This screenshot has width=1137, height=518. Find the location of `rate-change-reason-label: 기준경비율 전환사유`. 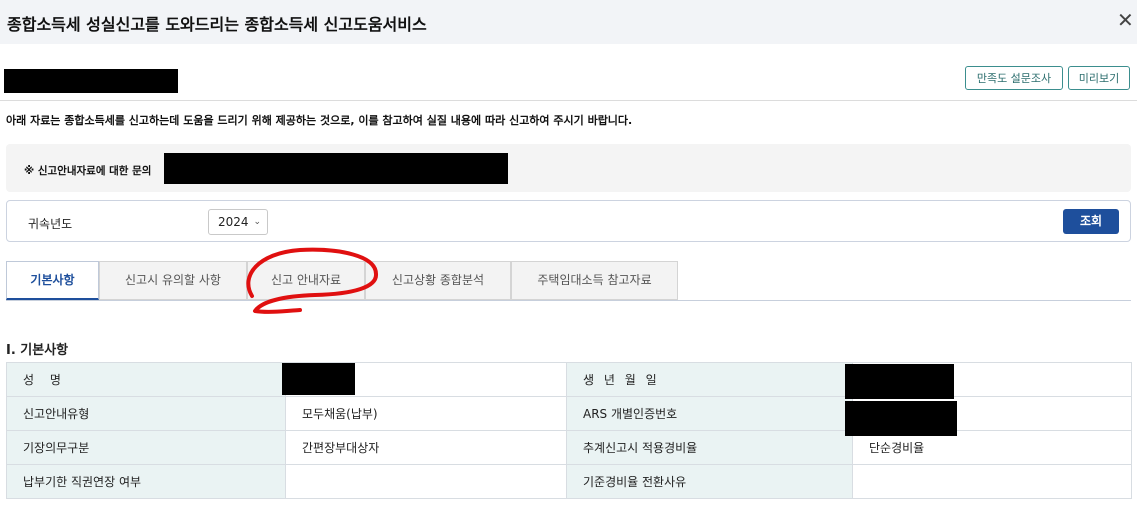

rate-change-reason-label: 기준경비율 전환사유 is located at coordinates (709, 481).